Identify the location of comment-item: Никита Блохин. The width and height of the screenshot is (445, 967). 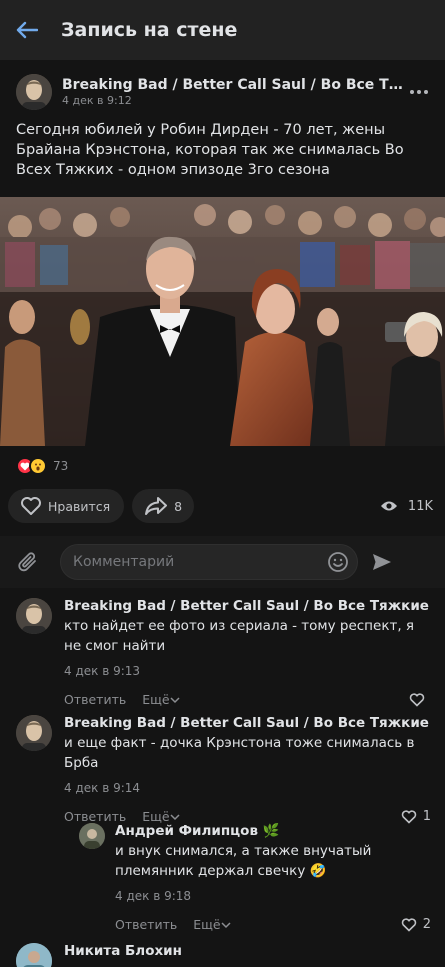
(223, 955).